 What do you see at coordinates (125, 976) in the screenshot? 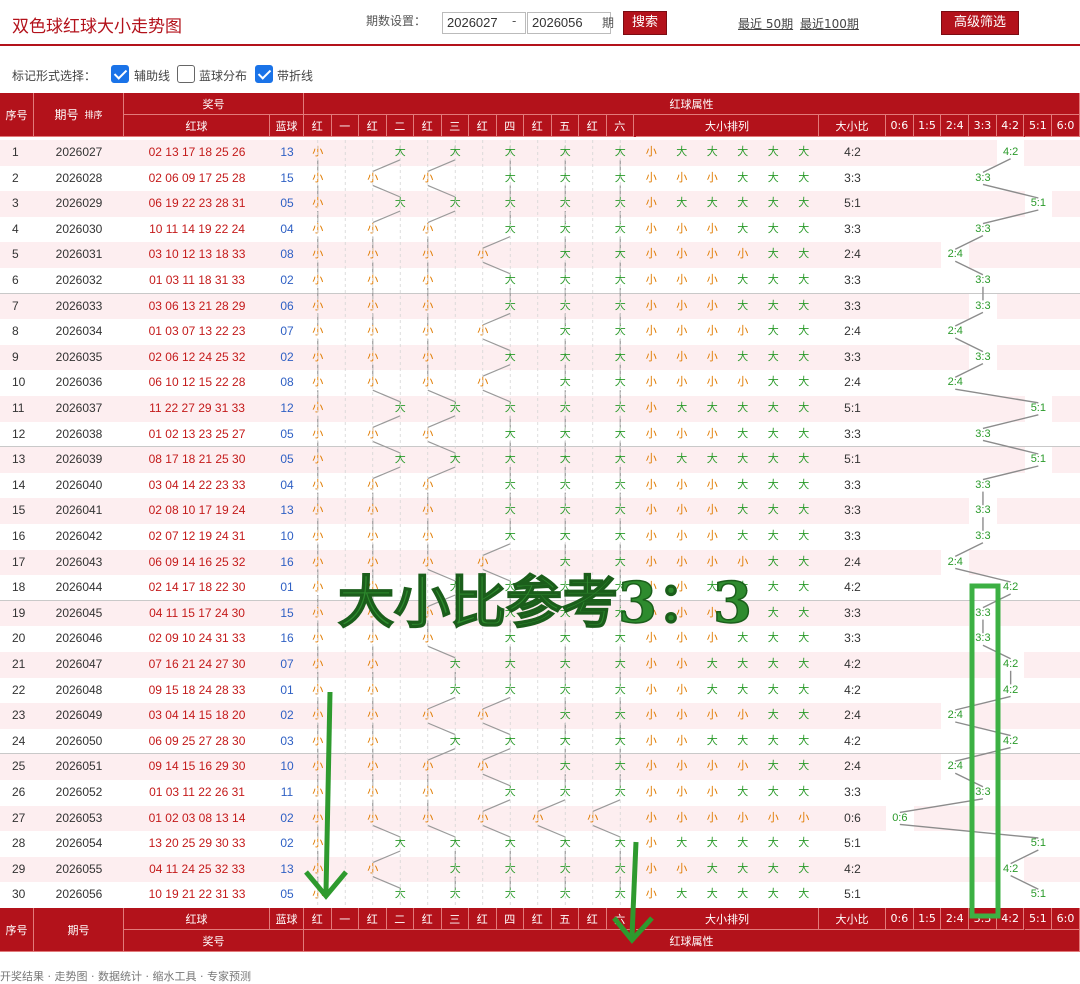
I see `footer-links: 开奖结果 · 走势图 · 数据统计 · 缩水工具 · 专家预测` at bounding box center [125, 976].